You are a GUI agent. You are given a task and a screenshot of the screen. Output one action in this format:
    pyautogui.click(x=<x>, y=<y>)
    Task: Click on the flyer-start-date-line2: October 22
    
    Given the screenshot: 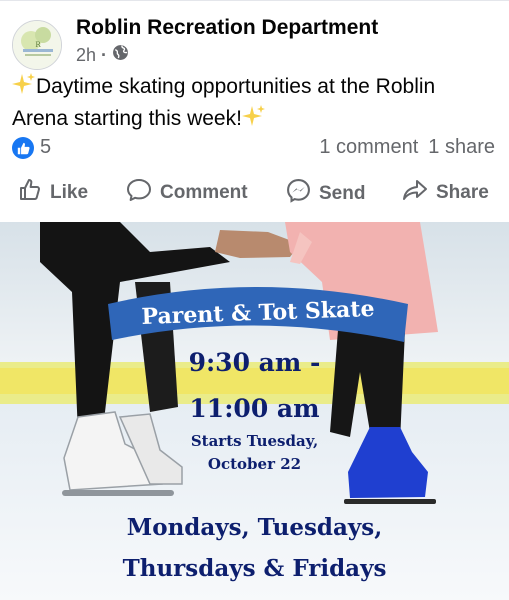 What is the action you would take?
    pyautogui.click(x=254, y=464)
    